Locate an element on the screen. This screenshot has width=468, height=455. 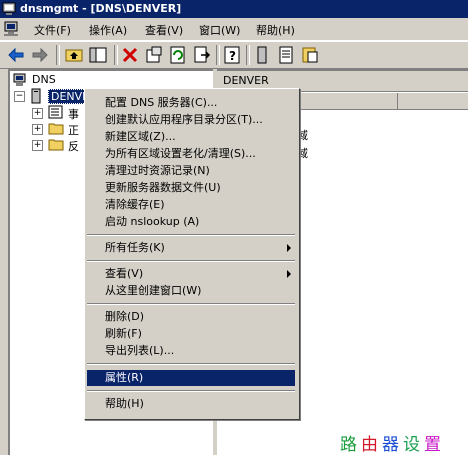
forward-icon is located at coordinates (40, 55).